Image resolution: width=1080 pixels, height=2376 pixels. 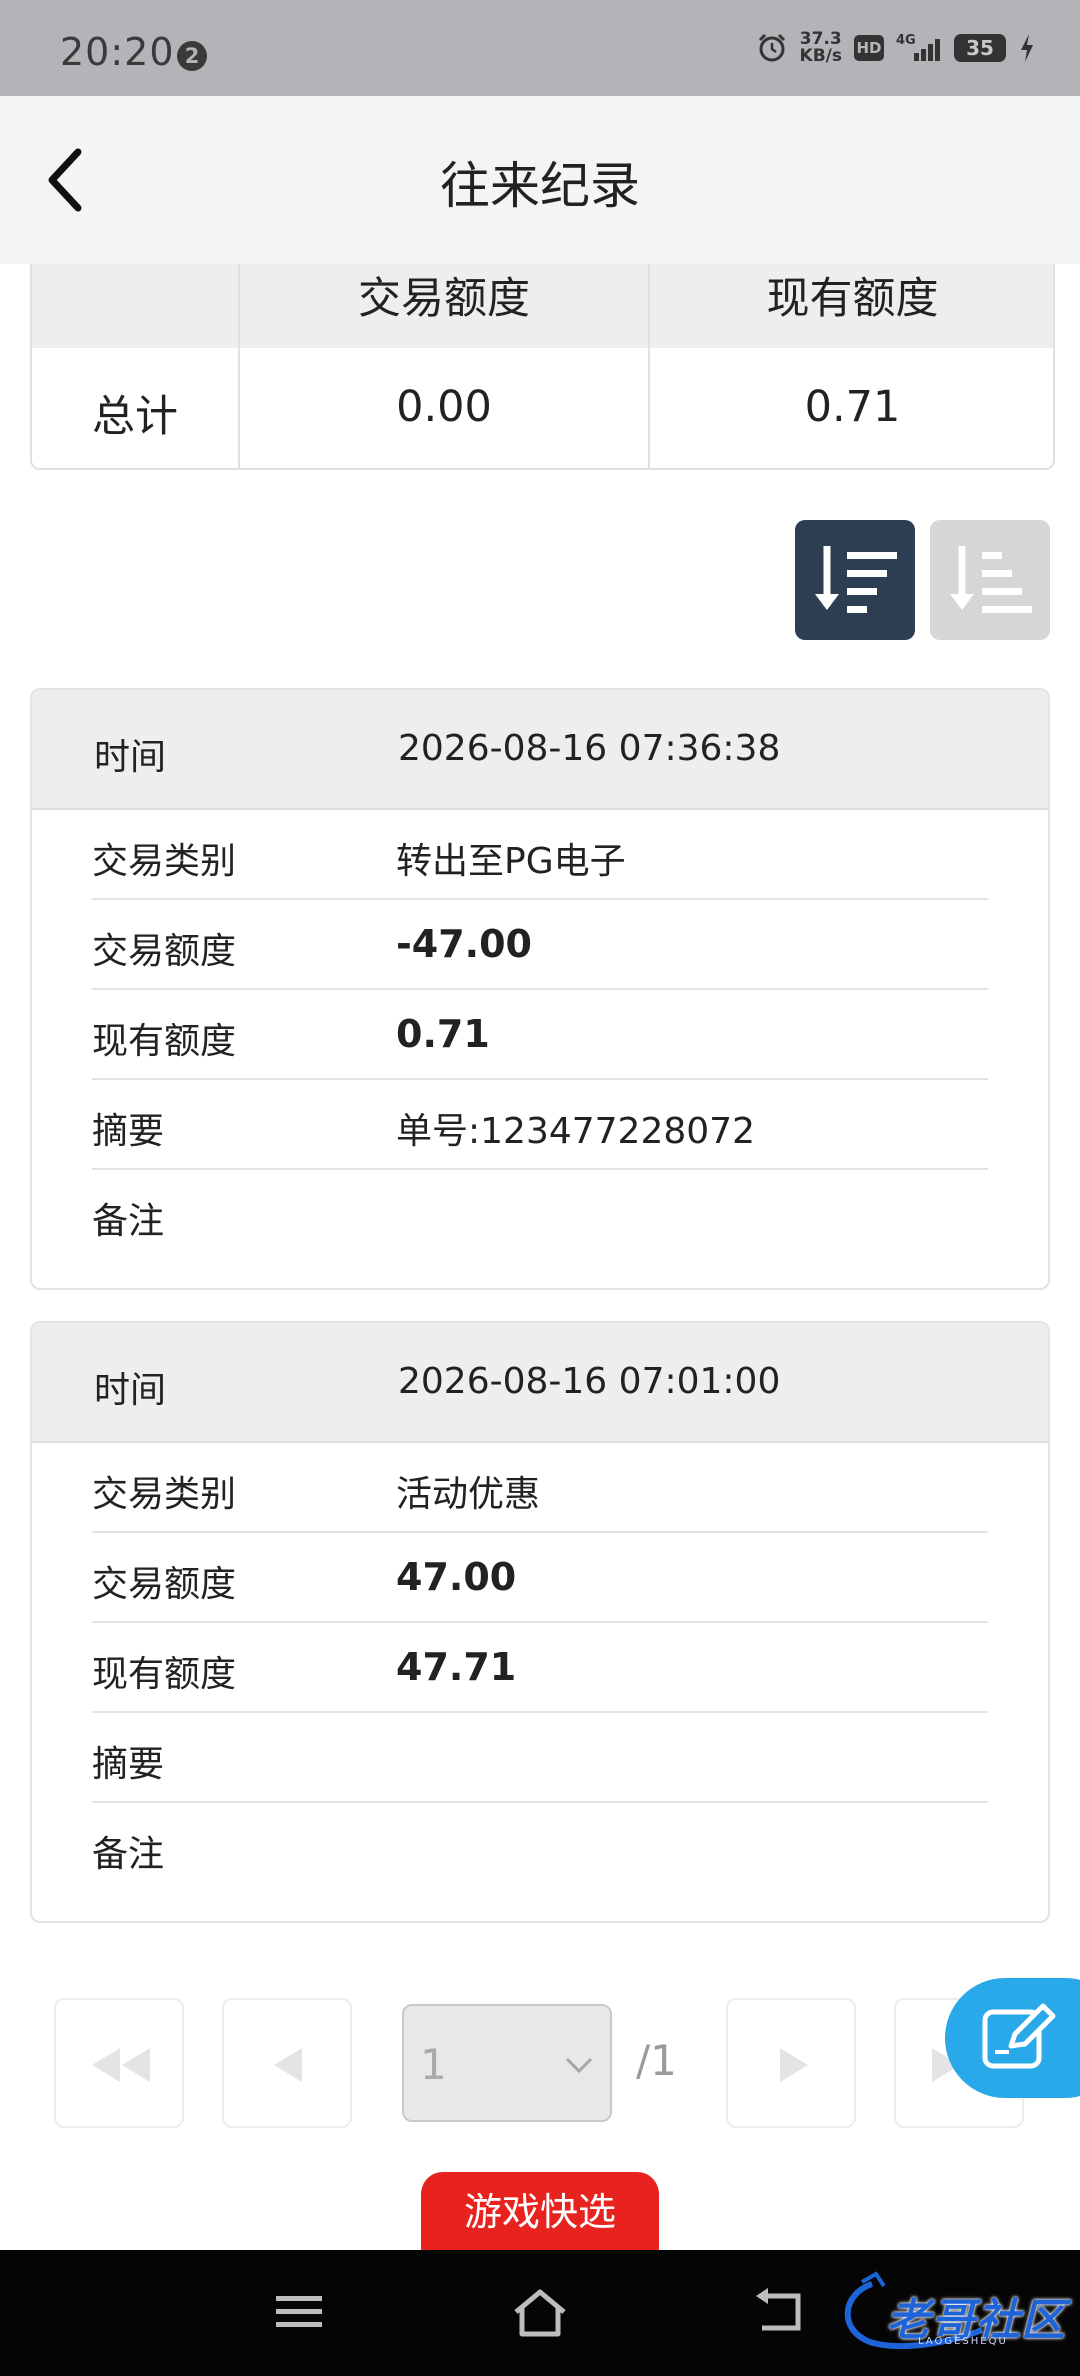 I want to click on first-page-button, so click(x=119, y=2063).